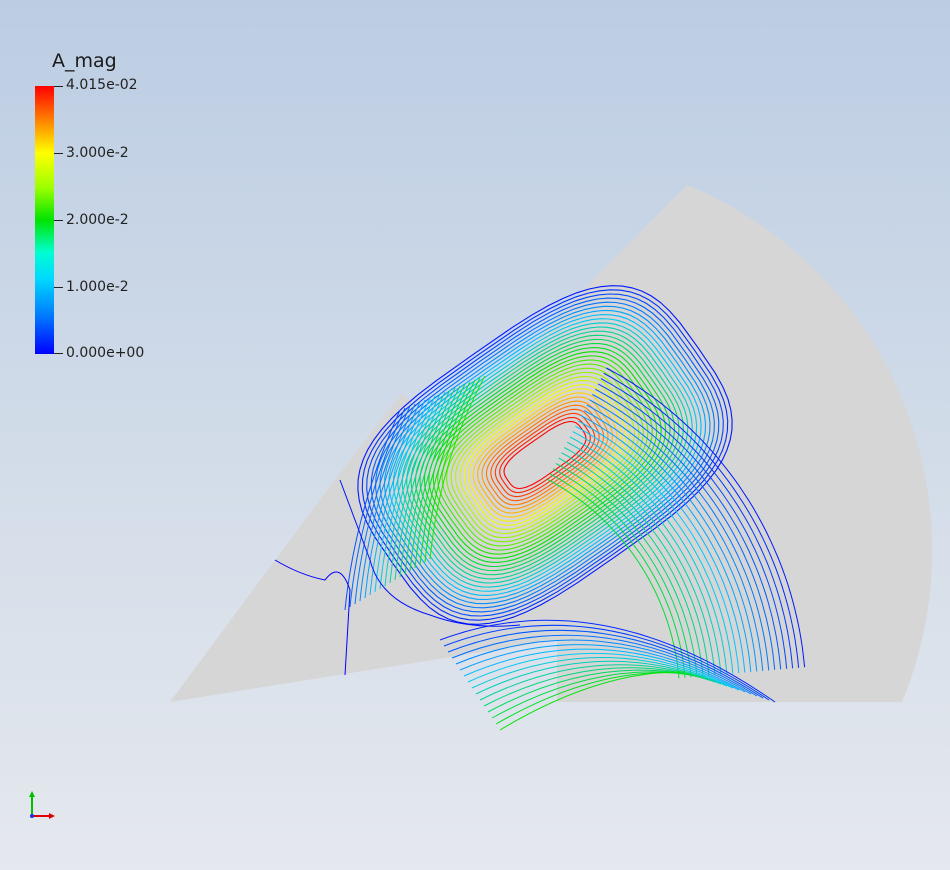  What do you see at coordinates (84, 61) in the screenshot?
I see `scalar-bar-title: A_mag` at bounding box center [84, 61].